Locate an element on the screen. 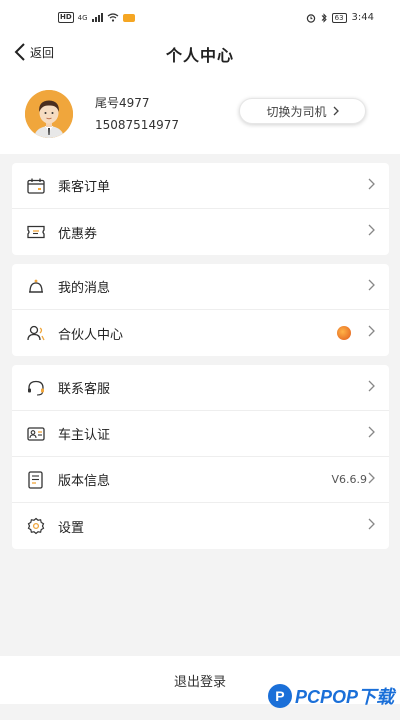 Image resolution: width=400 pixels, height=720 pixels. status-left: HD 4G is located at coordinates (96, 17).